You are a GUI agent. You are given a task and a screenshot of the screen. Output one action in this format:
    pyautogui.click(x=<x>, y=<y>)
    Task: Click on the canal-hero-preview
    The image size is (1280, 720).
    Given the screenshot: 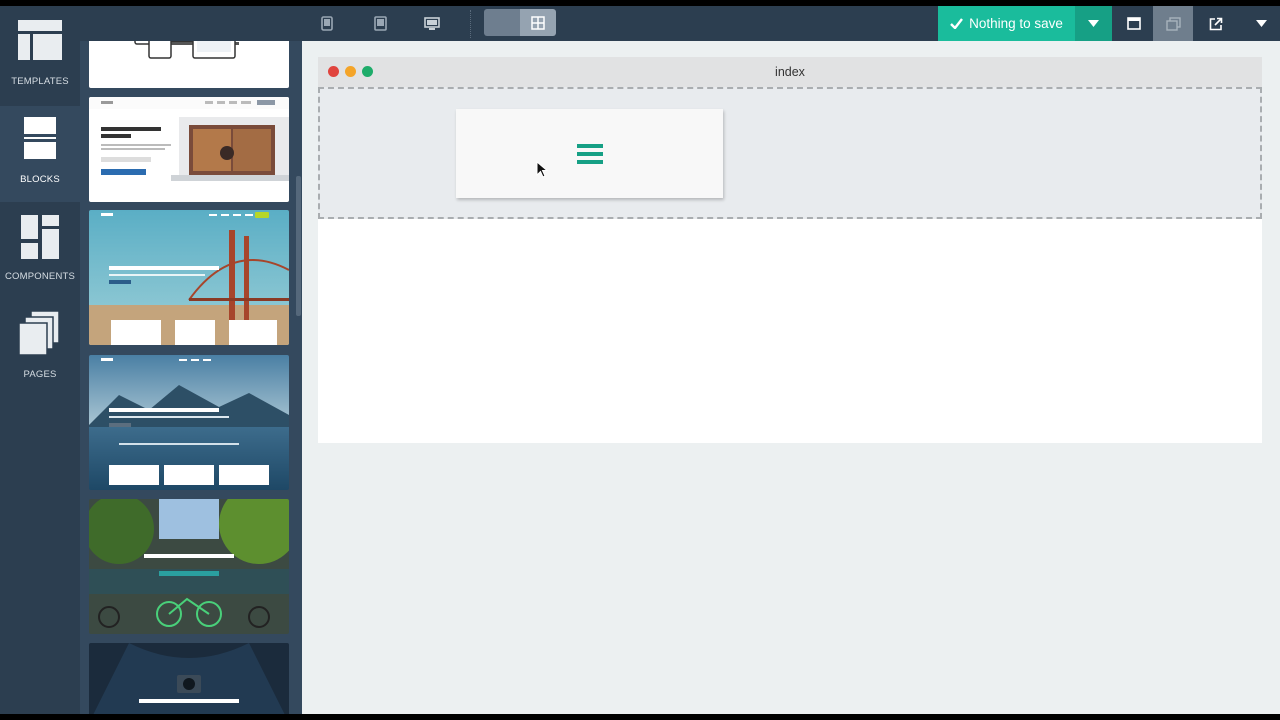 What is the action you would take?
    pyautogui.click(x=189, y=566)
    